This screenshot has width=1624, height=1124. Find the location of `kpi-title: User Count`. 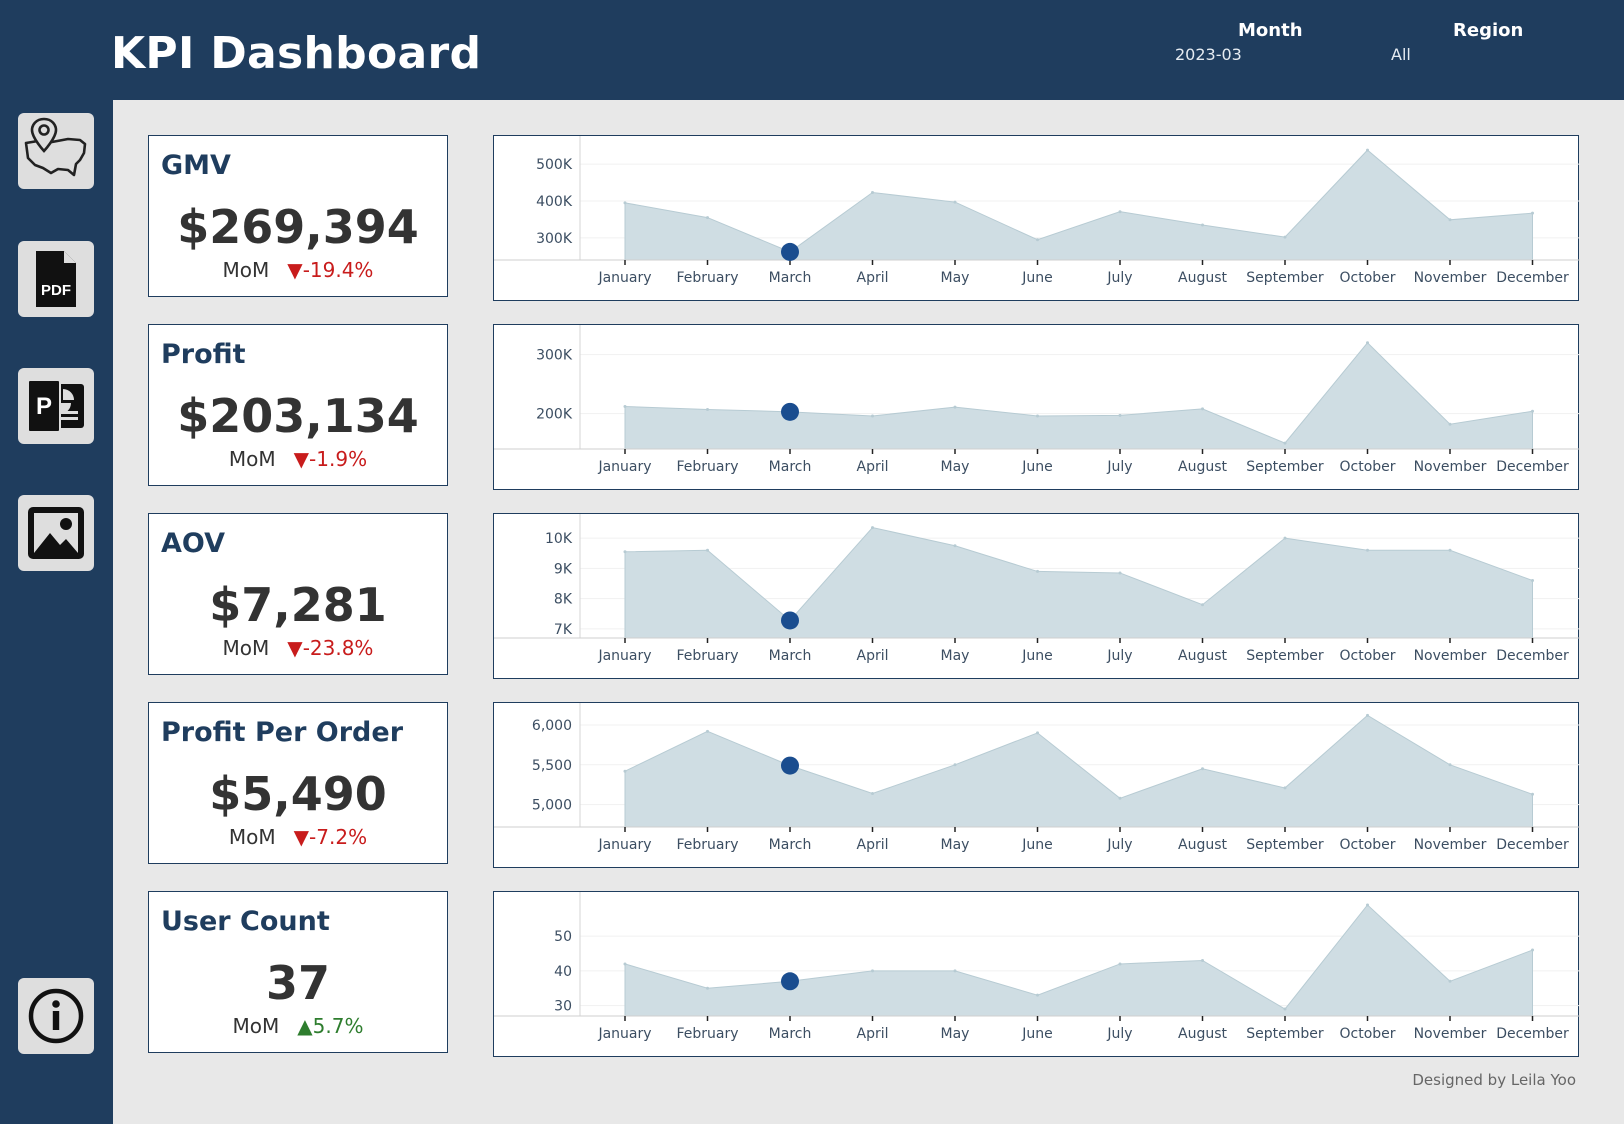

kpi-title: User Count is located at coordinates (245, 921).